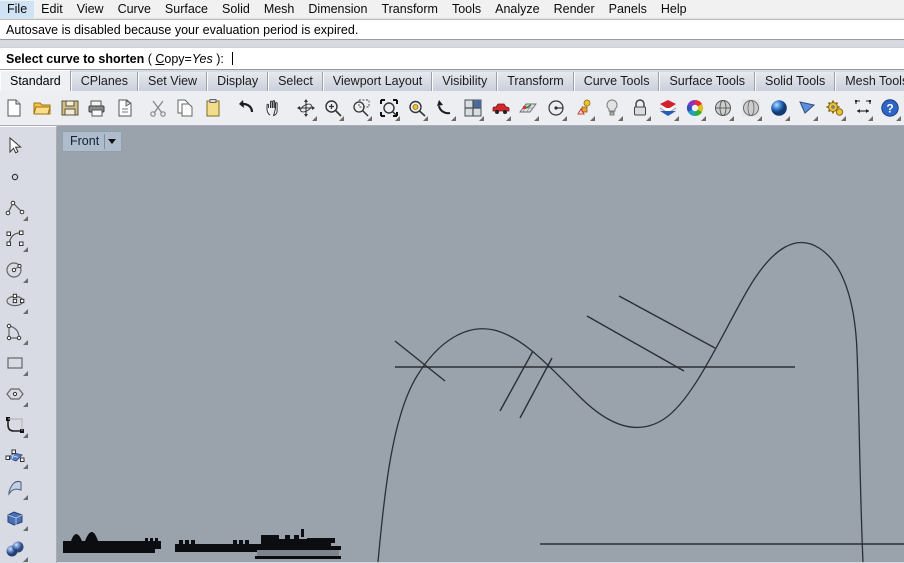 This screenshot has width=904, height=563. What do you see at coordinates (696, 108) in the screenshot?
I see `color-wheel-icon` at bounding box center [696, 108].